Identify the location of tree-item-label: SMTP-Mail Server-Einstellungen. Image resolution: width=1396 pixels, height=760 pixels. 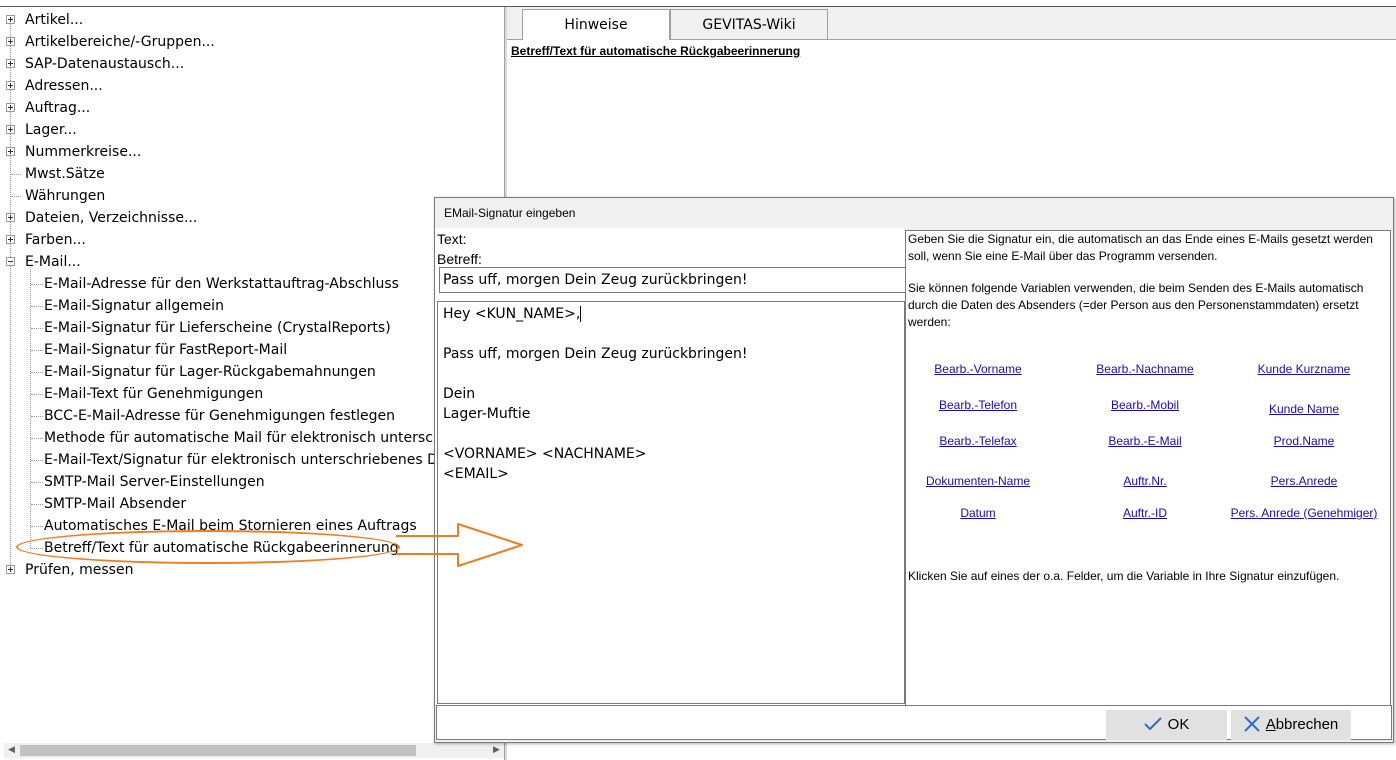
(154, 482).